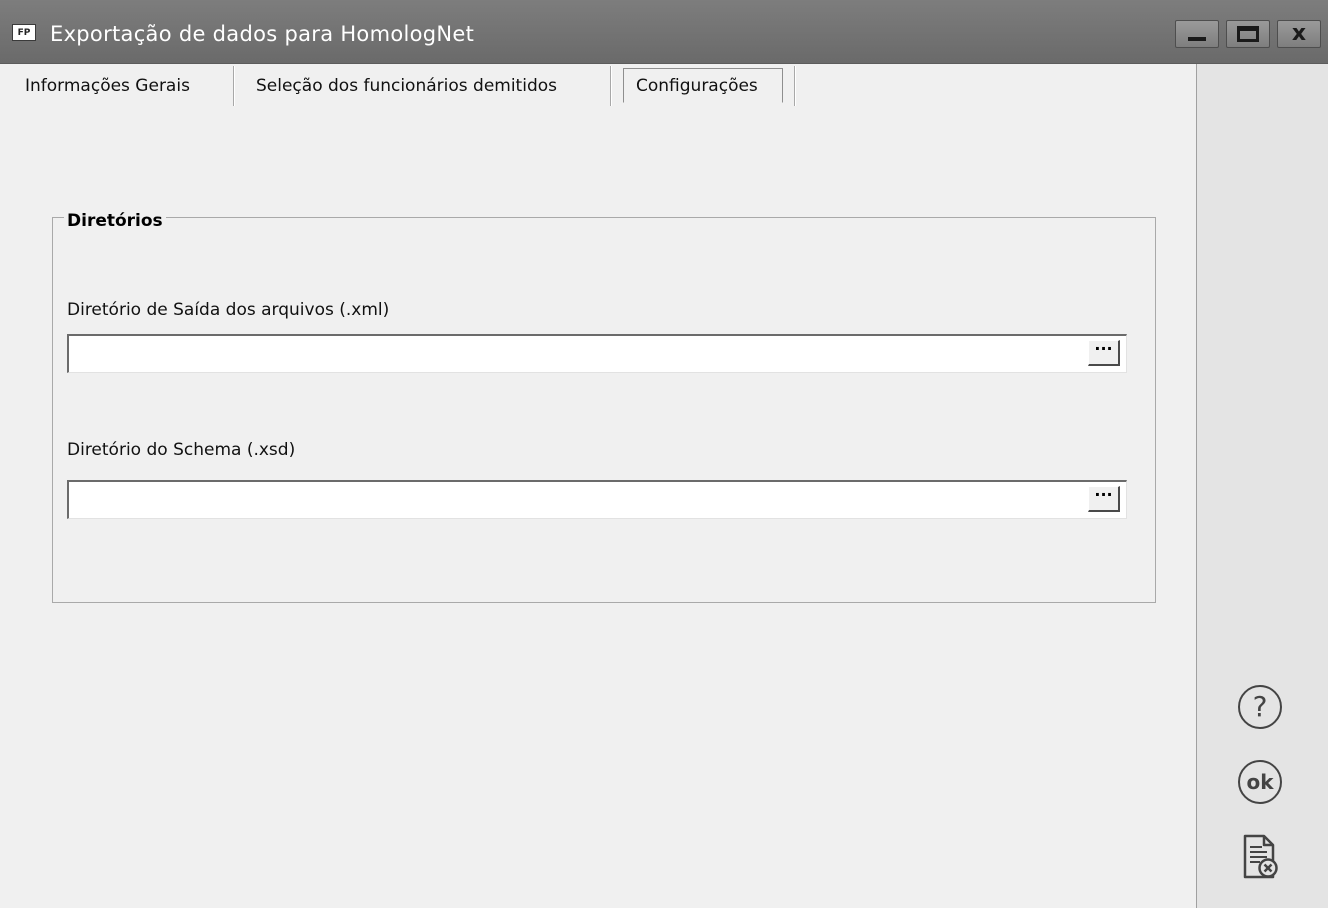  Describe the element at coordinates (115, 221) in the screenshot. I see `groupbox-title: Diretórios` at that location.